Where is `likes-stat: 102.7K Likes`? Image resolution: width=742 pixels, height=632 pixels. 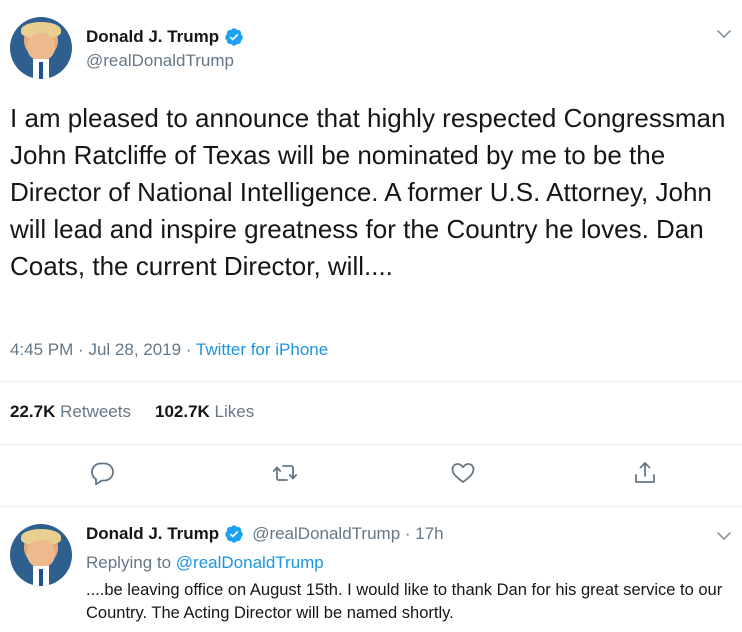 likes-stat: 102.7K Likes is located at coordinates (204, 412).